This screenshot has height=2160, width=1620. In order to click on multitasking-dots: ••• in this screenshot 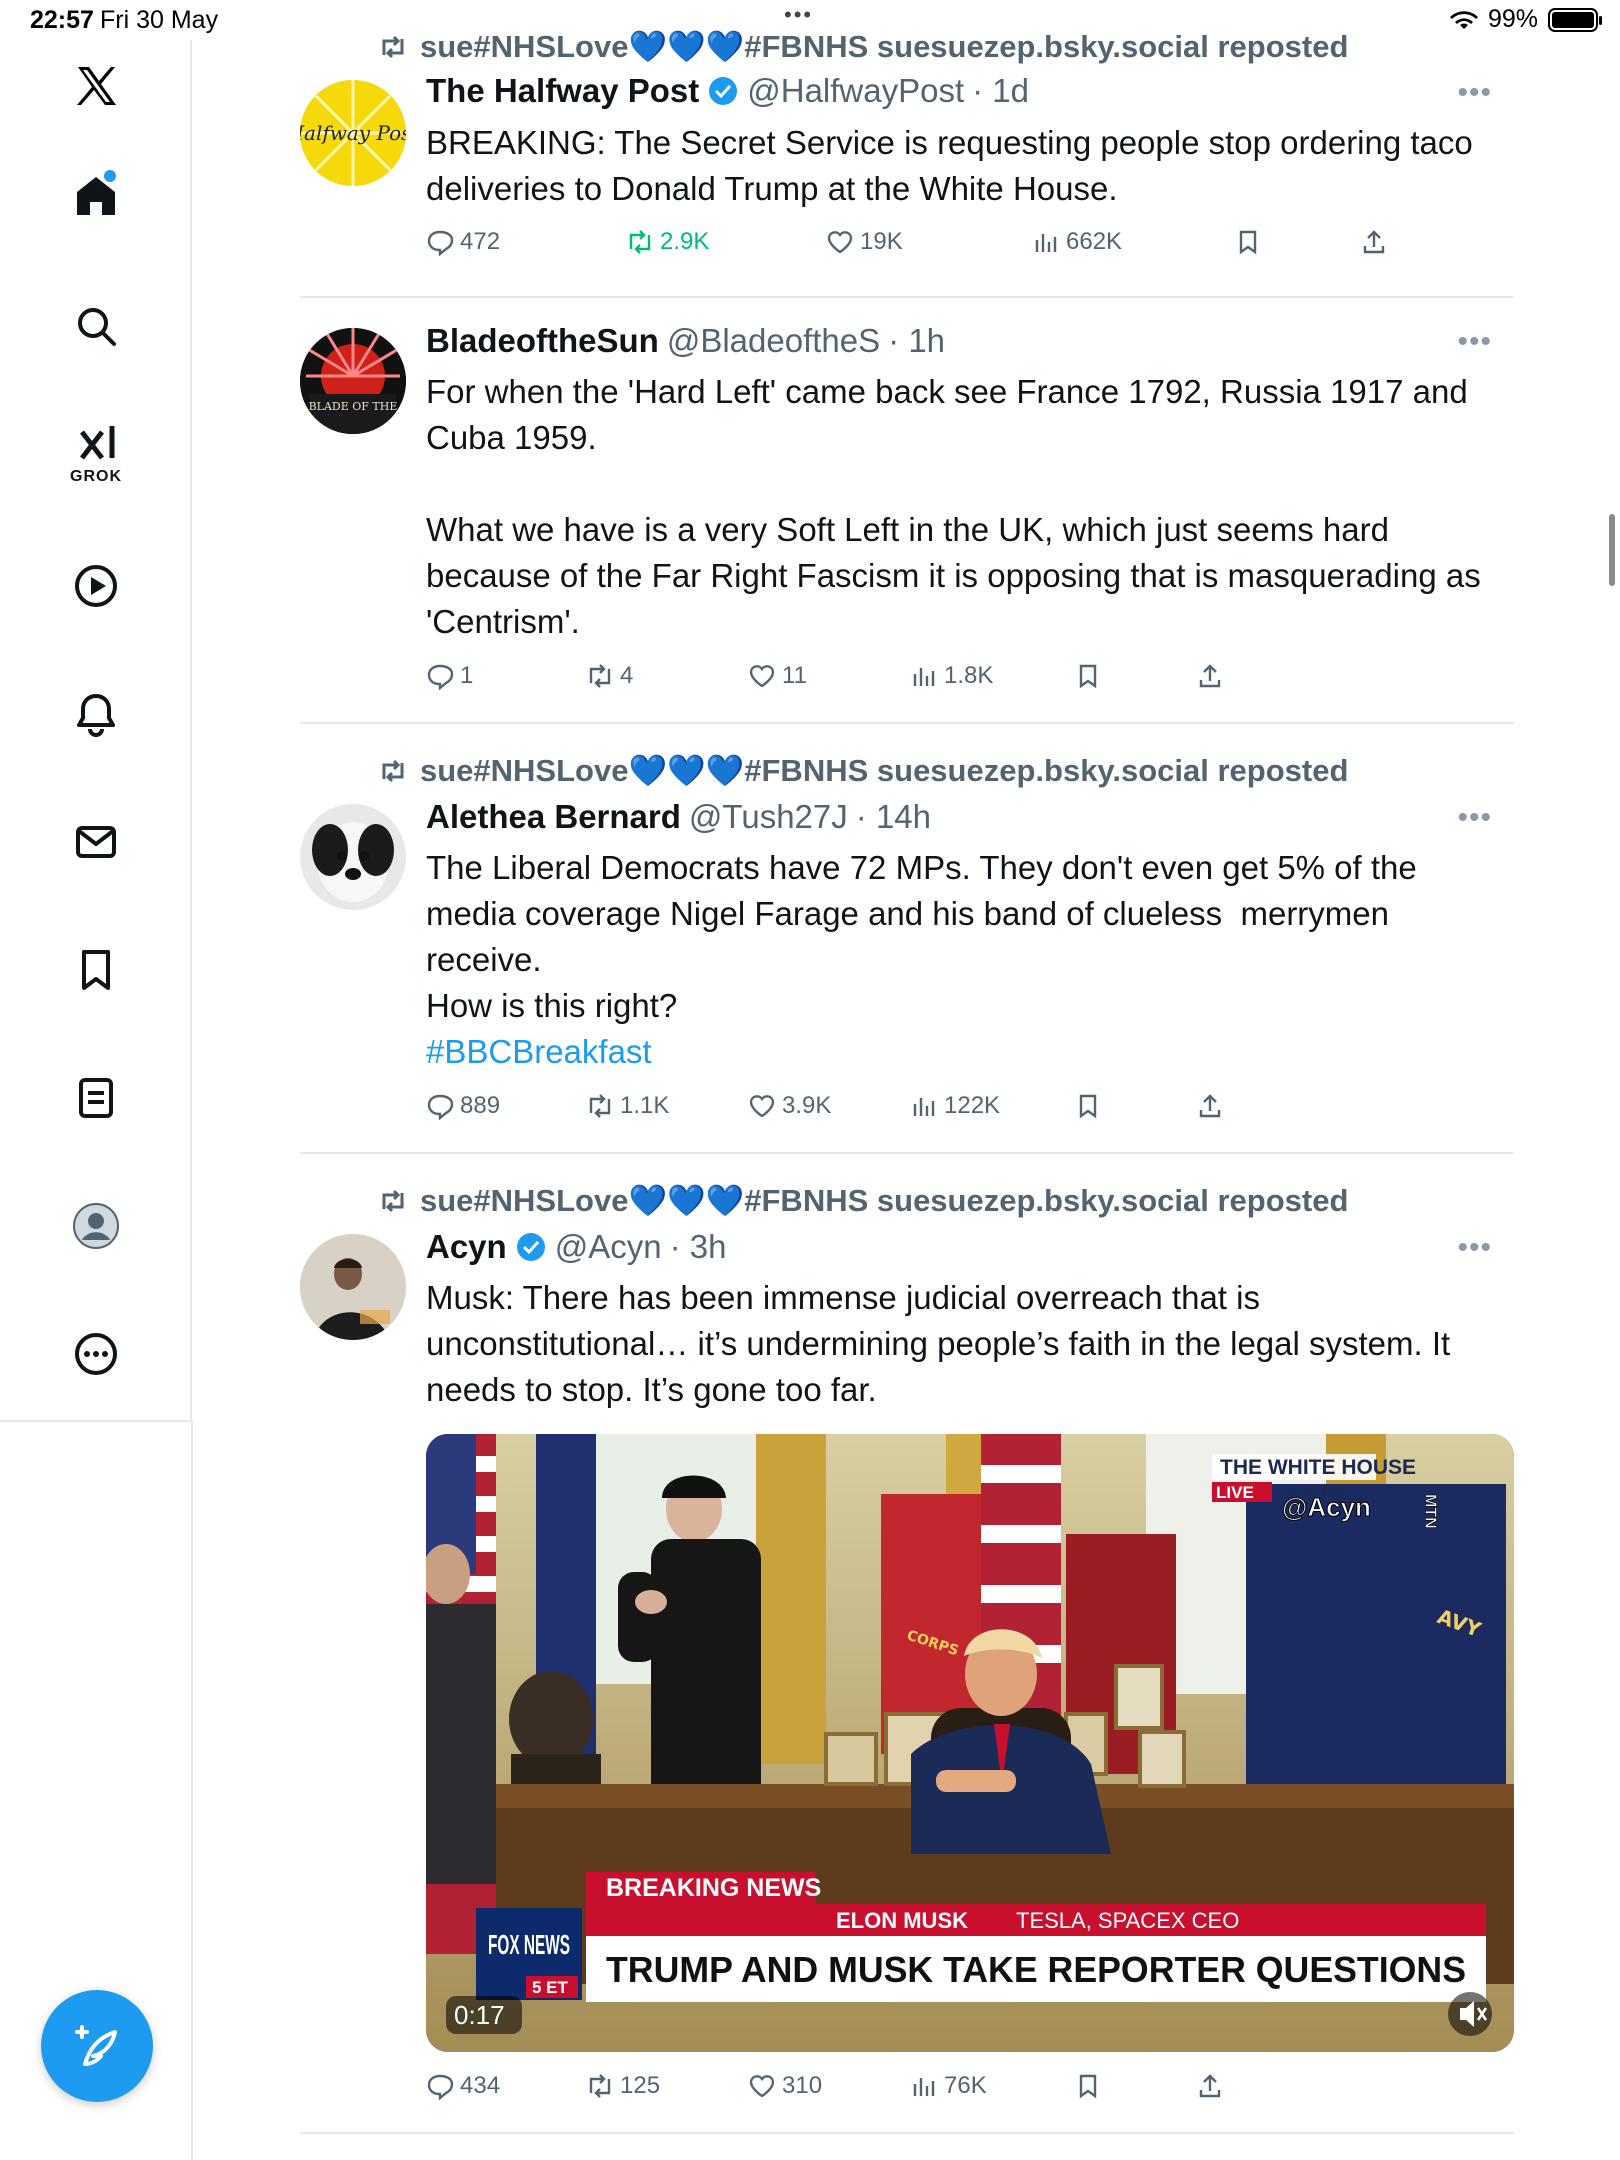, I will do `click(798, 15)`.